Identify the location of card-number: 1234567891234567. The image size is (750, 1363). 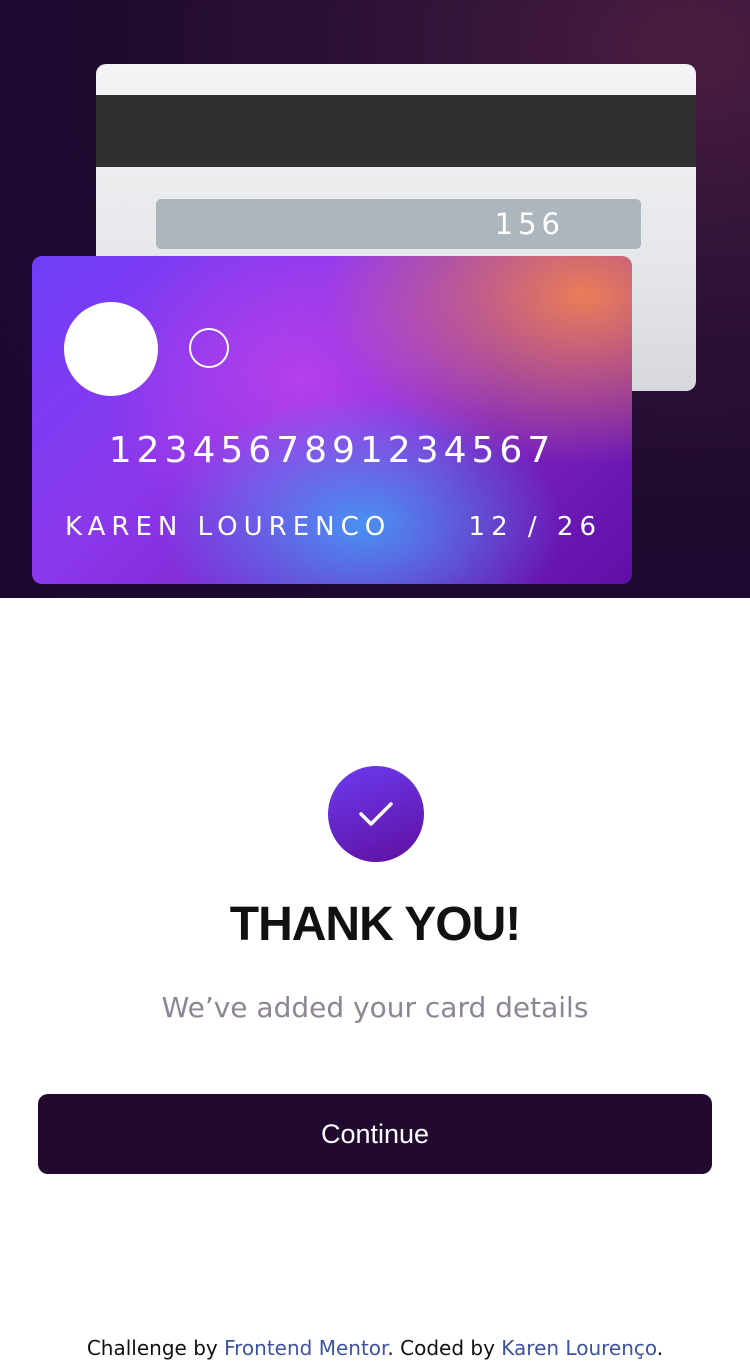
(332, 450).